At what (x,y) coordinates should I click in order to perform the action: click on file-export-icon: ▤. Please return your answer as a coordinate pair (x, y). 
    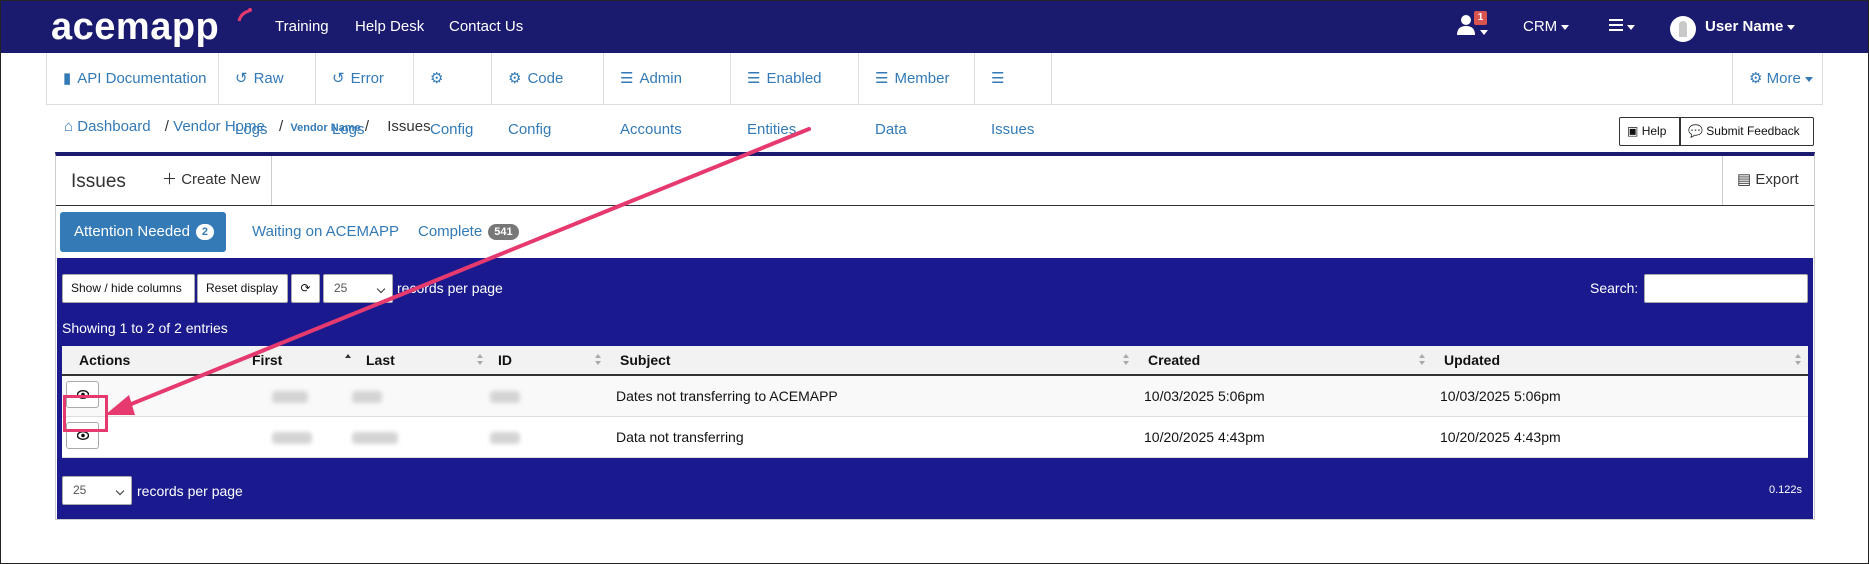
    Looking at the image, I should click on (1744, 179).